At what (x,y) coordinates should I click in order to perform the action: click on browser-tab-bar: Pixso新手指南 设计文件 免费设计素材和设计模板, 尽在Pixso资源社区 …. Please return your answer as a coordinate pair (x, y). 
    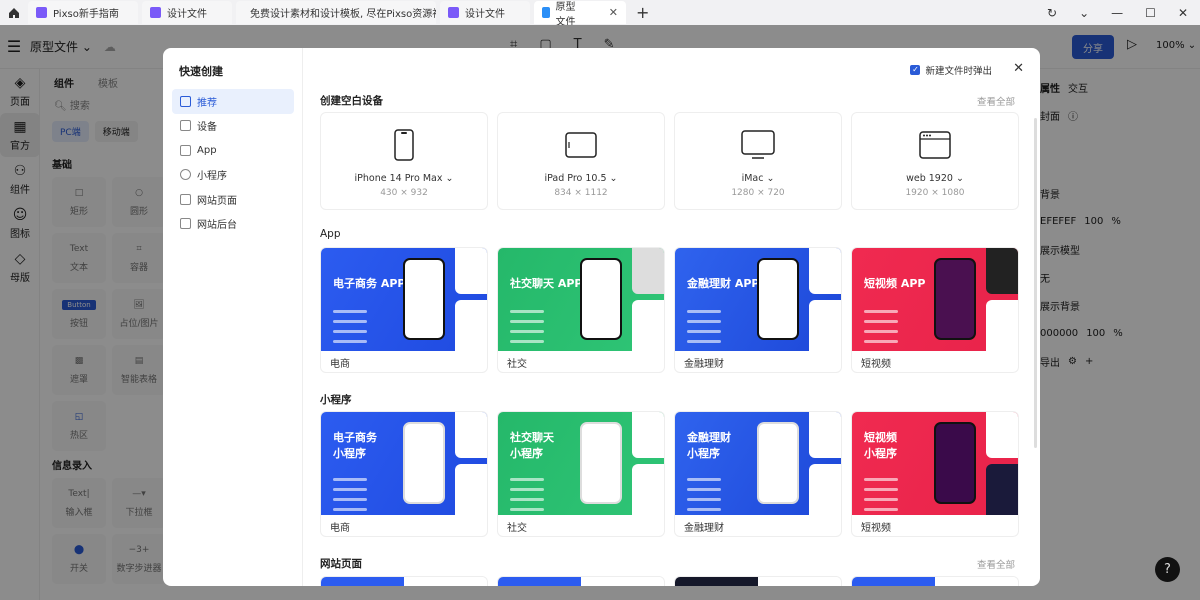
    Looking at the image, I should click on (600, 14).